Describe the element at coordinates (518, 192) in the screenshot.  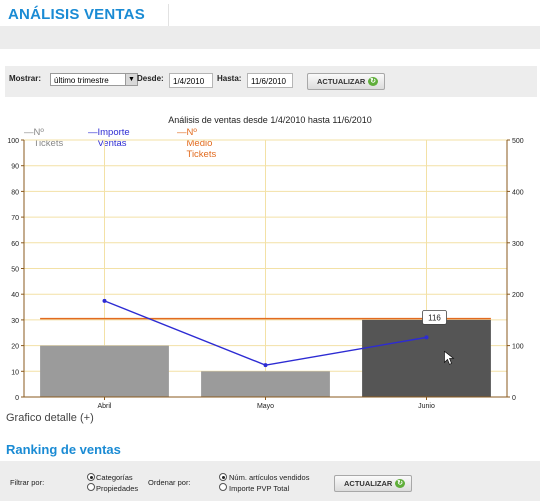
I see `right-tick-label: 400` at that location.